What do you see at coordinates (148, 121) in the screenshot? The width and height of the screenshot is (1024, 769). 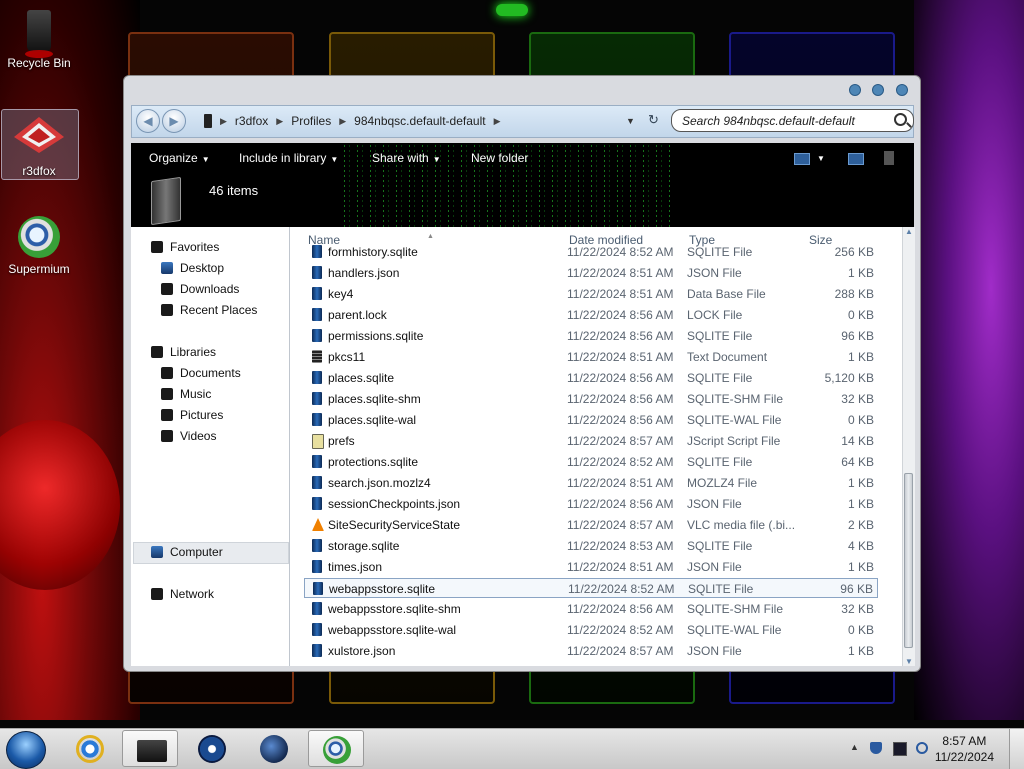 I see `back-button: ◀` at bounding box center [148, 121].